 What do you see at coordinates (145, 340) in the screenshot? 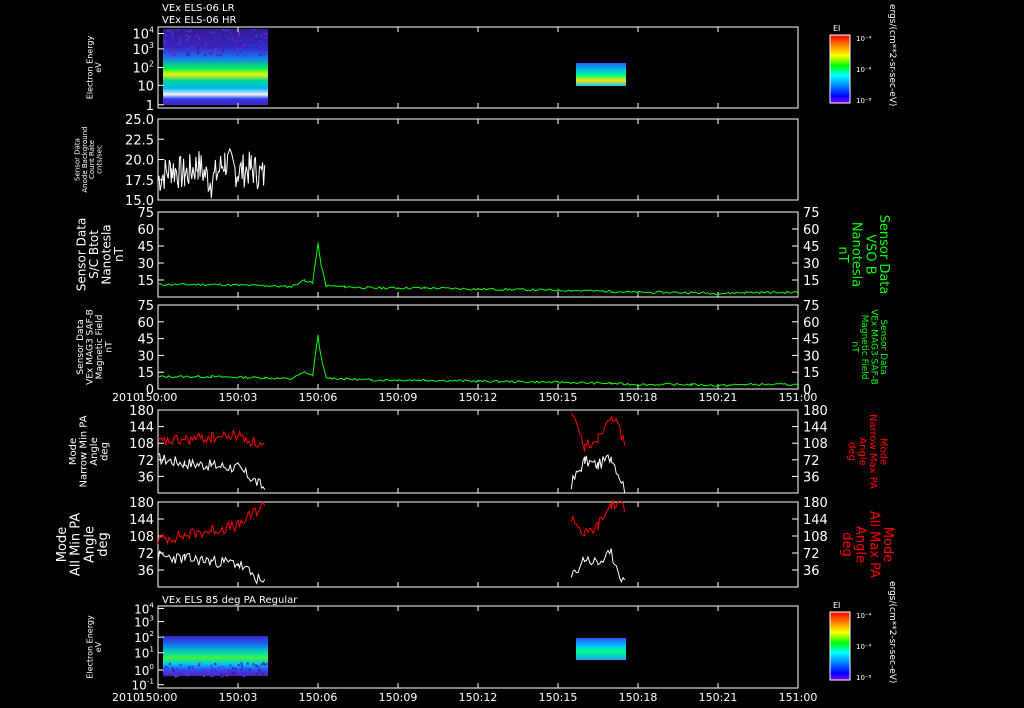
I see `ytick-label-mag: 45` at bounding box center [145, 340].